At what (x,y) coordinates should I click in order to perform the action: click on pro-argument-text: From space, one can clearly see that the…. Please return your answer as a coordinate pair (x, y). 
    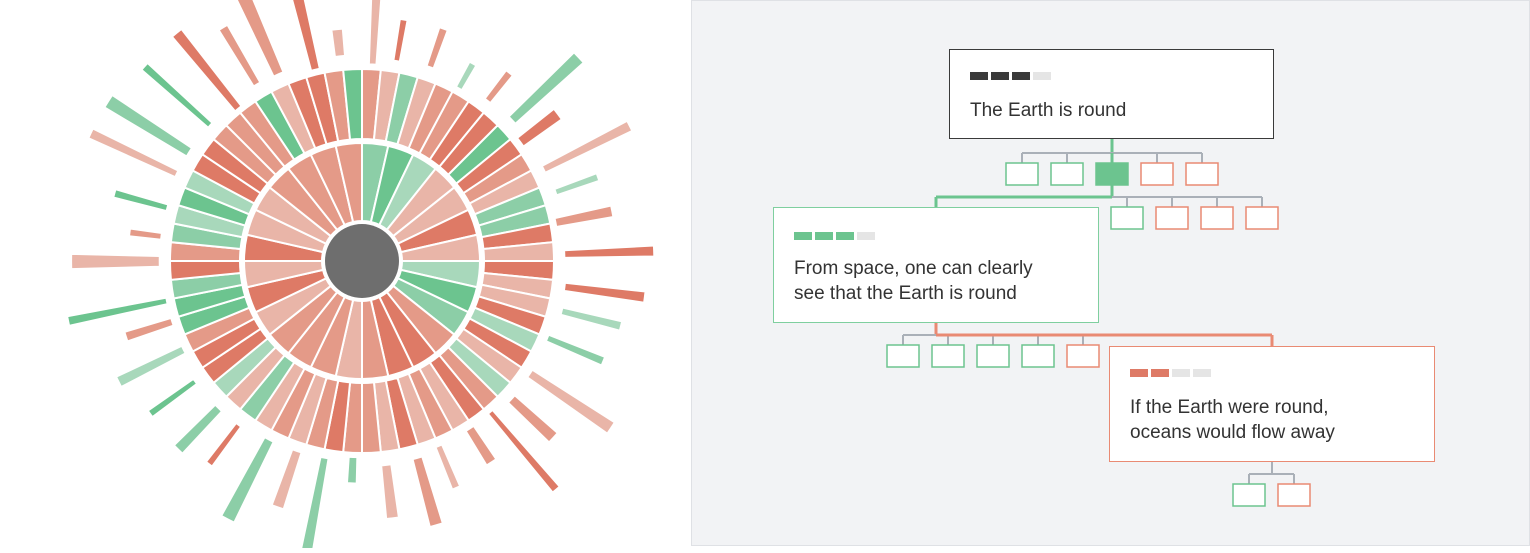
    Looking at the image, I should click on (913, 281).